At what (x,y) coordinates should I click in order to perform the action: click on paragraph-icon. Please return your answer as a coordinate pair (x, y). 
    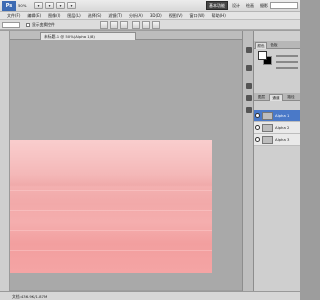
    Looking at the image, I should click on (249, 110).